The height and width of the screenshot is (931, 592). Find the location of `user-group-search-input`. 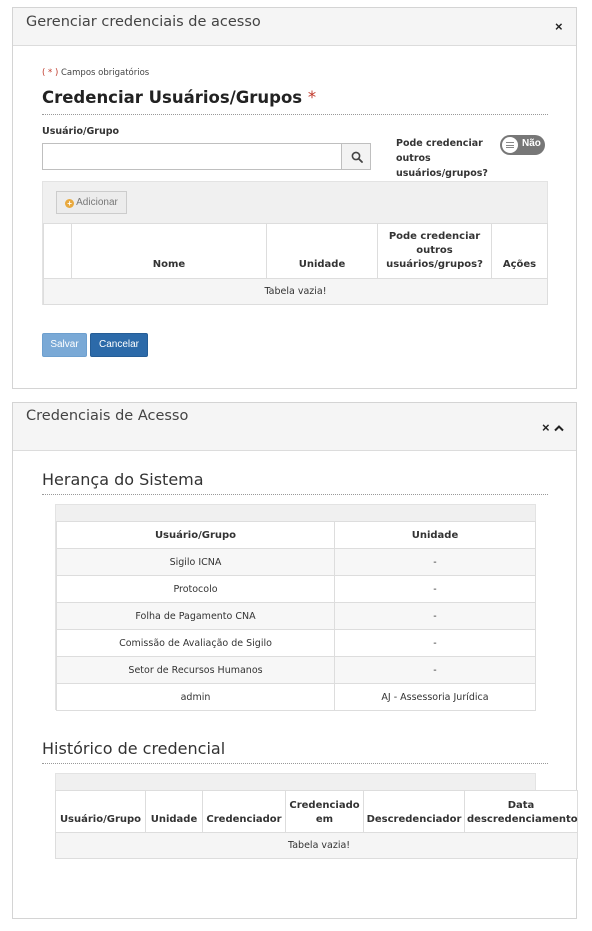

user-group-search-input is located at coordinates (192, 156).